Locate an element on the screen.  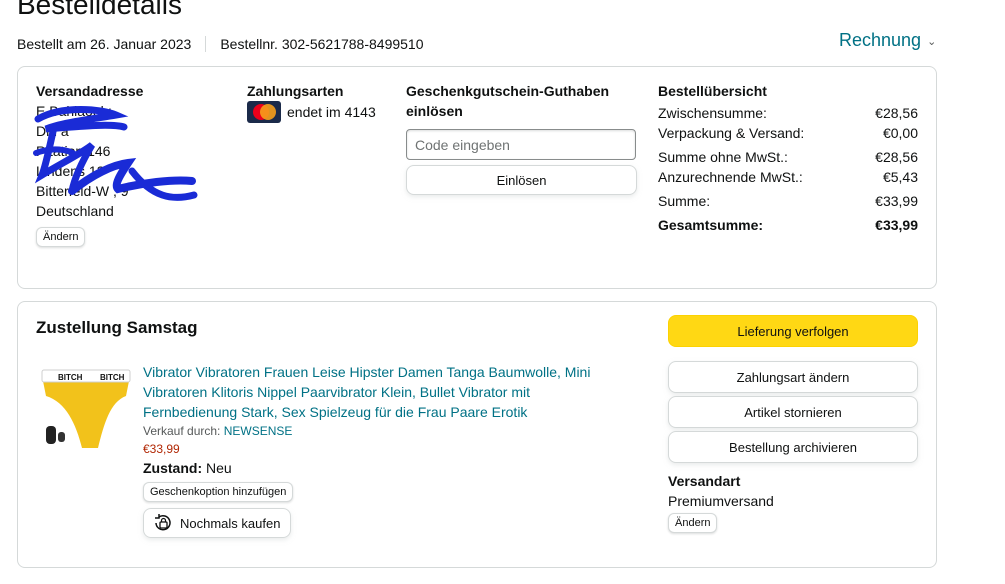
shipping-method-value: Premiumversand is located at coordinates (721, 501).